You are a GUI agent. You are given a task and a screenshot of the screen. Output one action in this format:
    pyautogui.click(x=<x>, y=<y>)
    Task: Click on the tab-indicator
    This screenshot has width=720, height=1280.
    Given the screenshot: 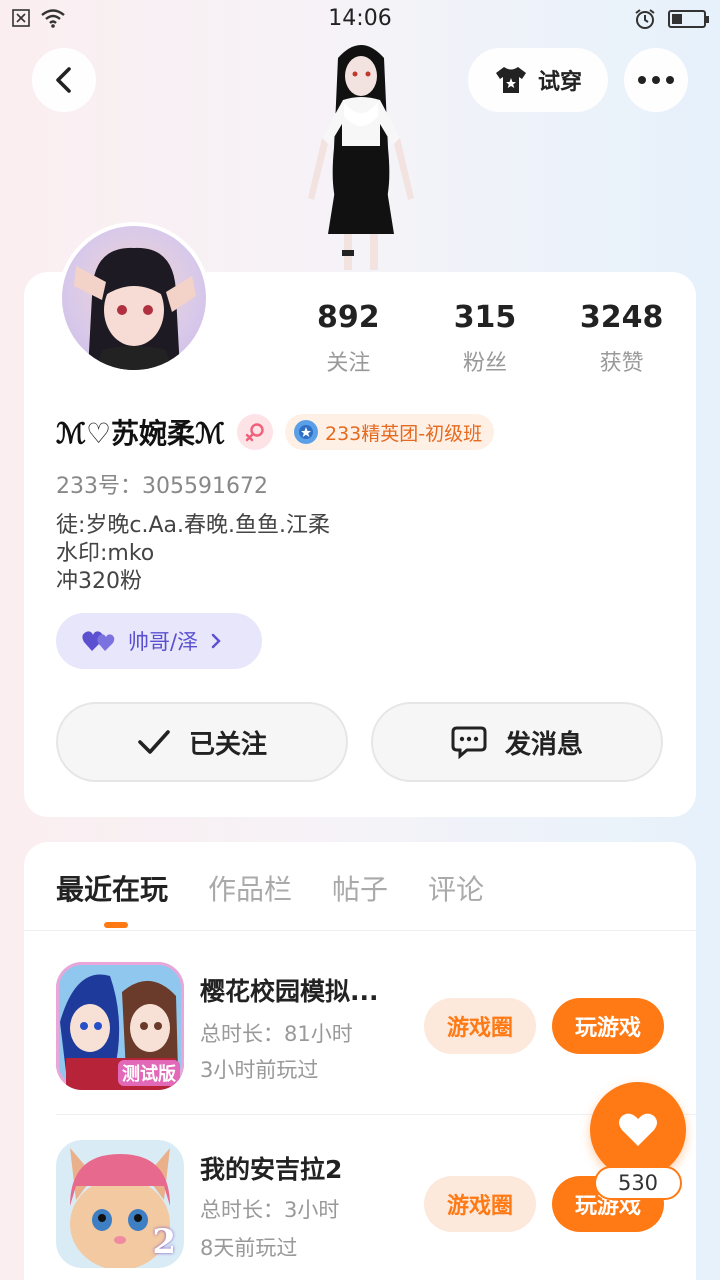 What is the action you would take?
    pyautogui.click(x=116, y=925)
    